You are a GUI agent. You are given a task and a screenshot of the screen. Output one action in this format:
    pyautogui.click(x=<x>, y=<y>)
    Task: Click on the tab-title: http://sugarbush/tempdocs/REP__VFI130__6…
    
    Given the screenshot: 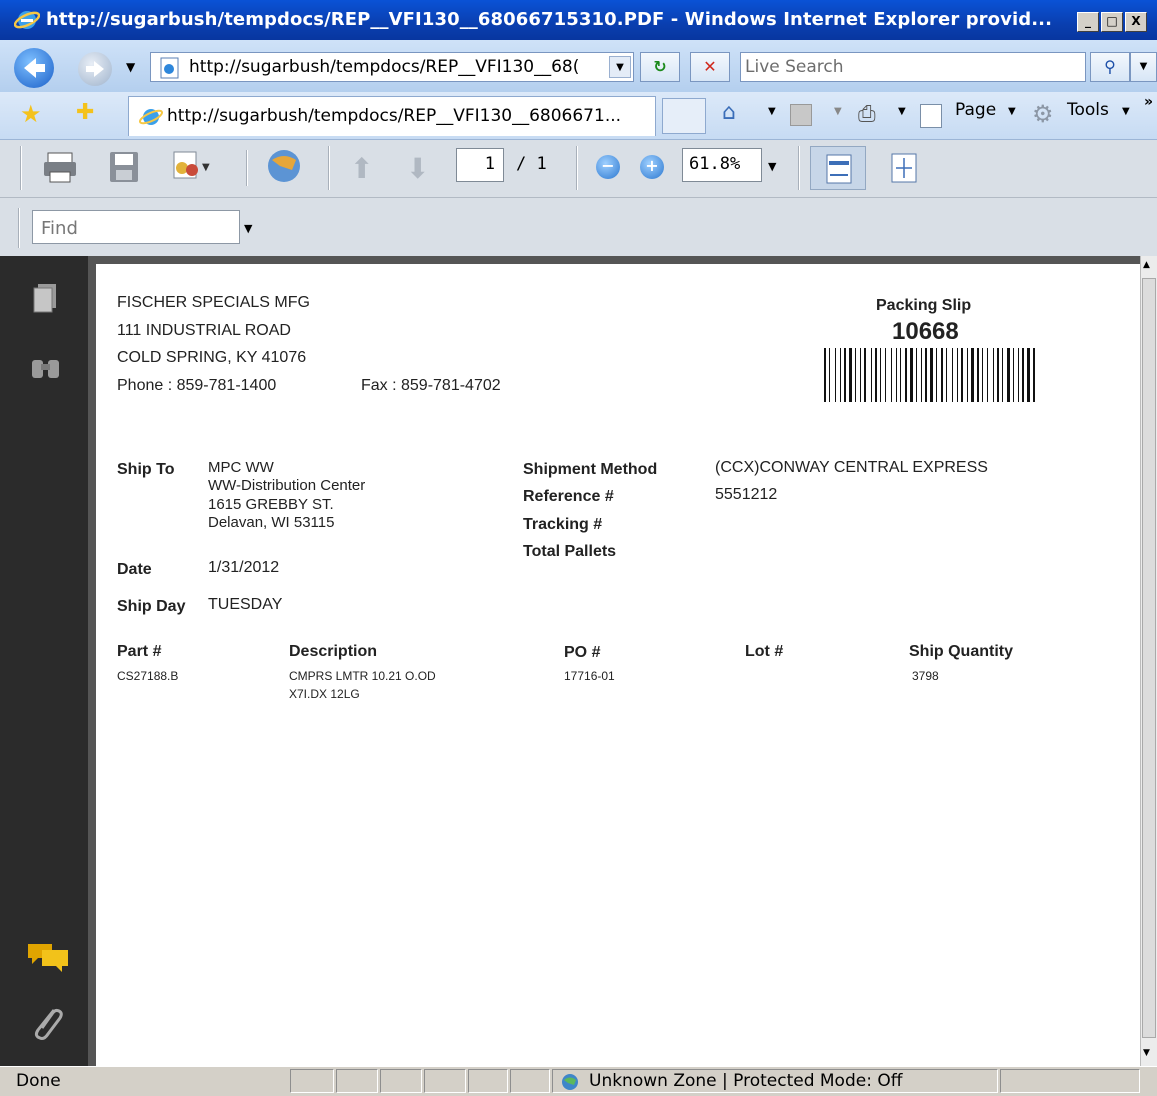 What is the action you would take?
    pyautogui.click(x=394, y=116)
    